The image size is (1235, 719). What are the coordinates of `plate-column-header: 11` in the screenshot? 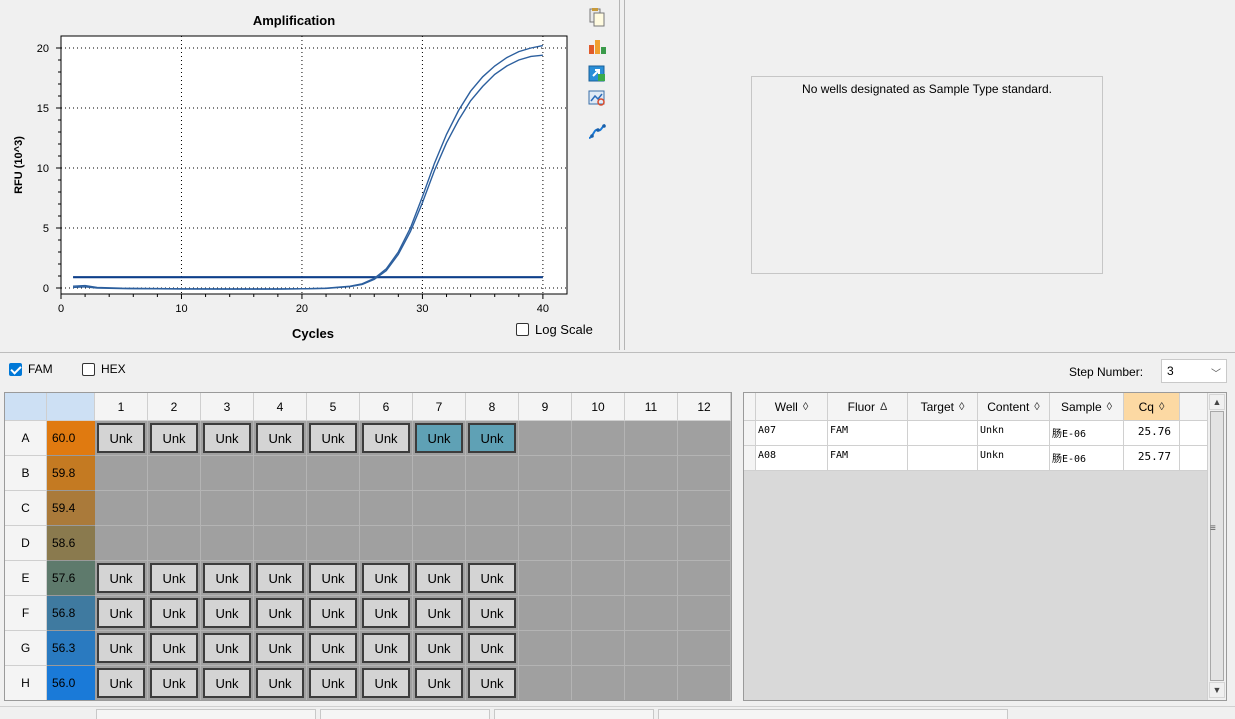 It's located at (651, 407).